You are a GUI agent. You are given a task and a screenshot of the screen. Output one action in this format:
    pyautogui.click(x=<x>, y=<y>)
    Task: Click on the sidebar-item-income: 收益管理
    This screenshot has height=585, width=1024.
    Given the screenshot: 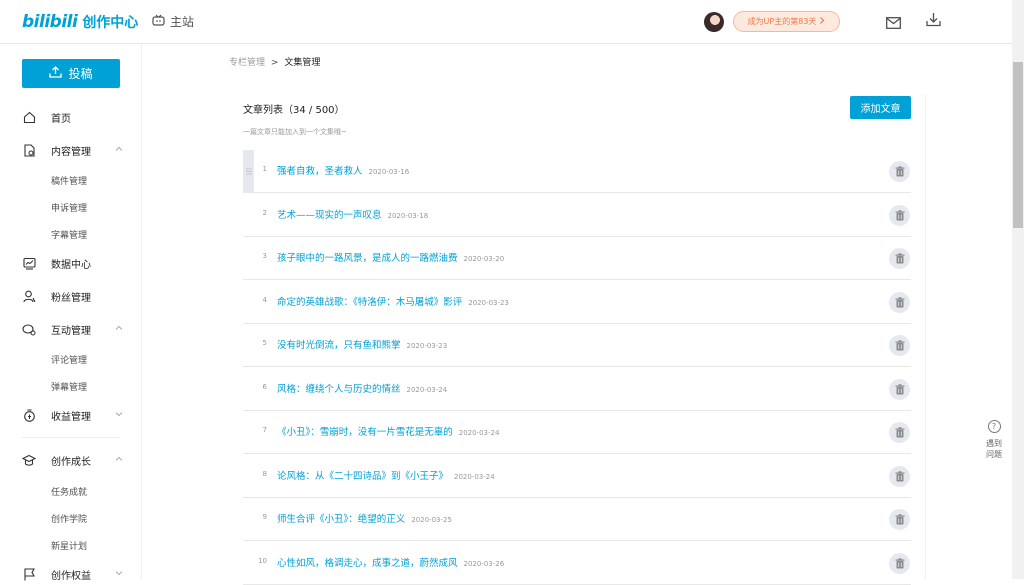 What is the action you would take?
    pyautogui.click(x=77, y=415)
    